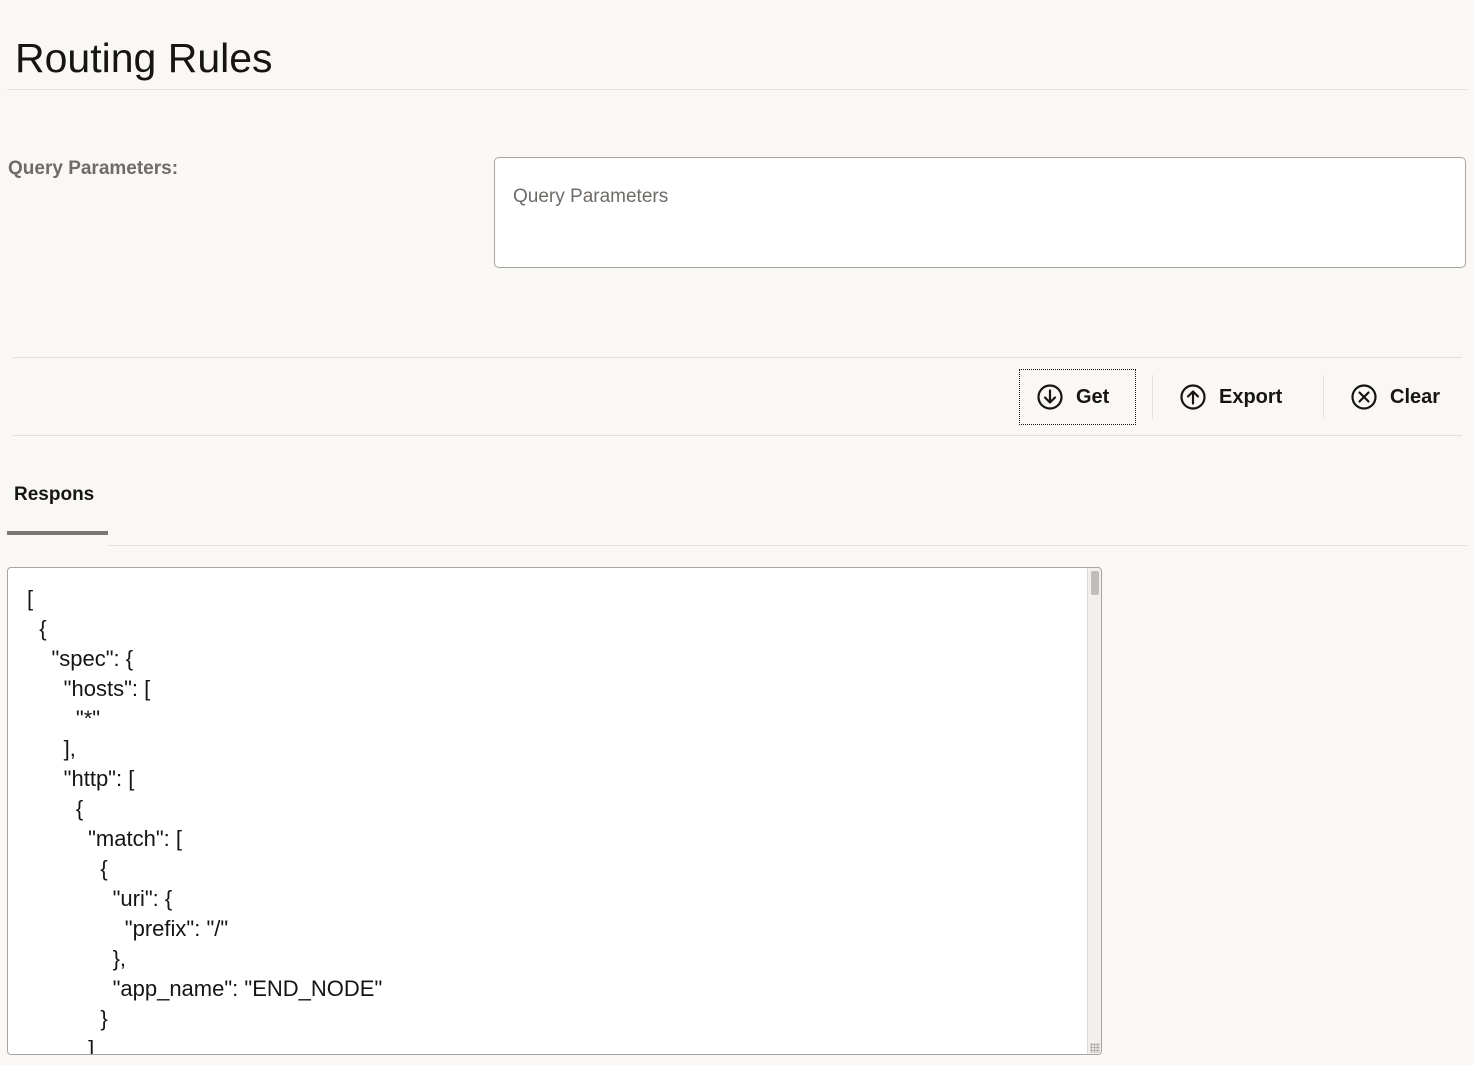  I want to click on clear-button-label: Clear, so click(1415, 396).